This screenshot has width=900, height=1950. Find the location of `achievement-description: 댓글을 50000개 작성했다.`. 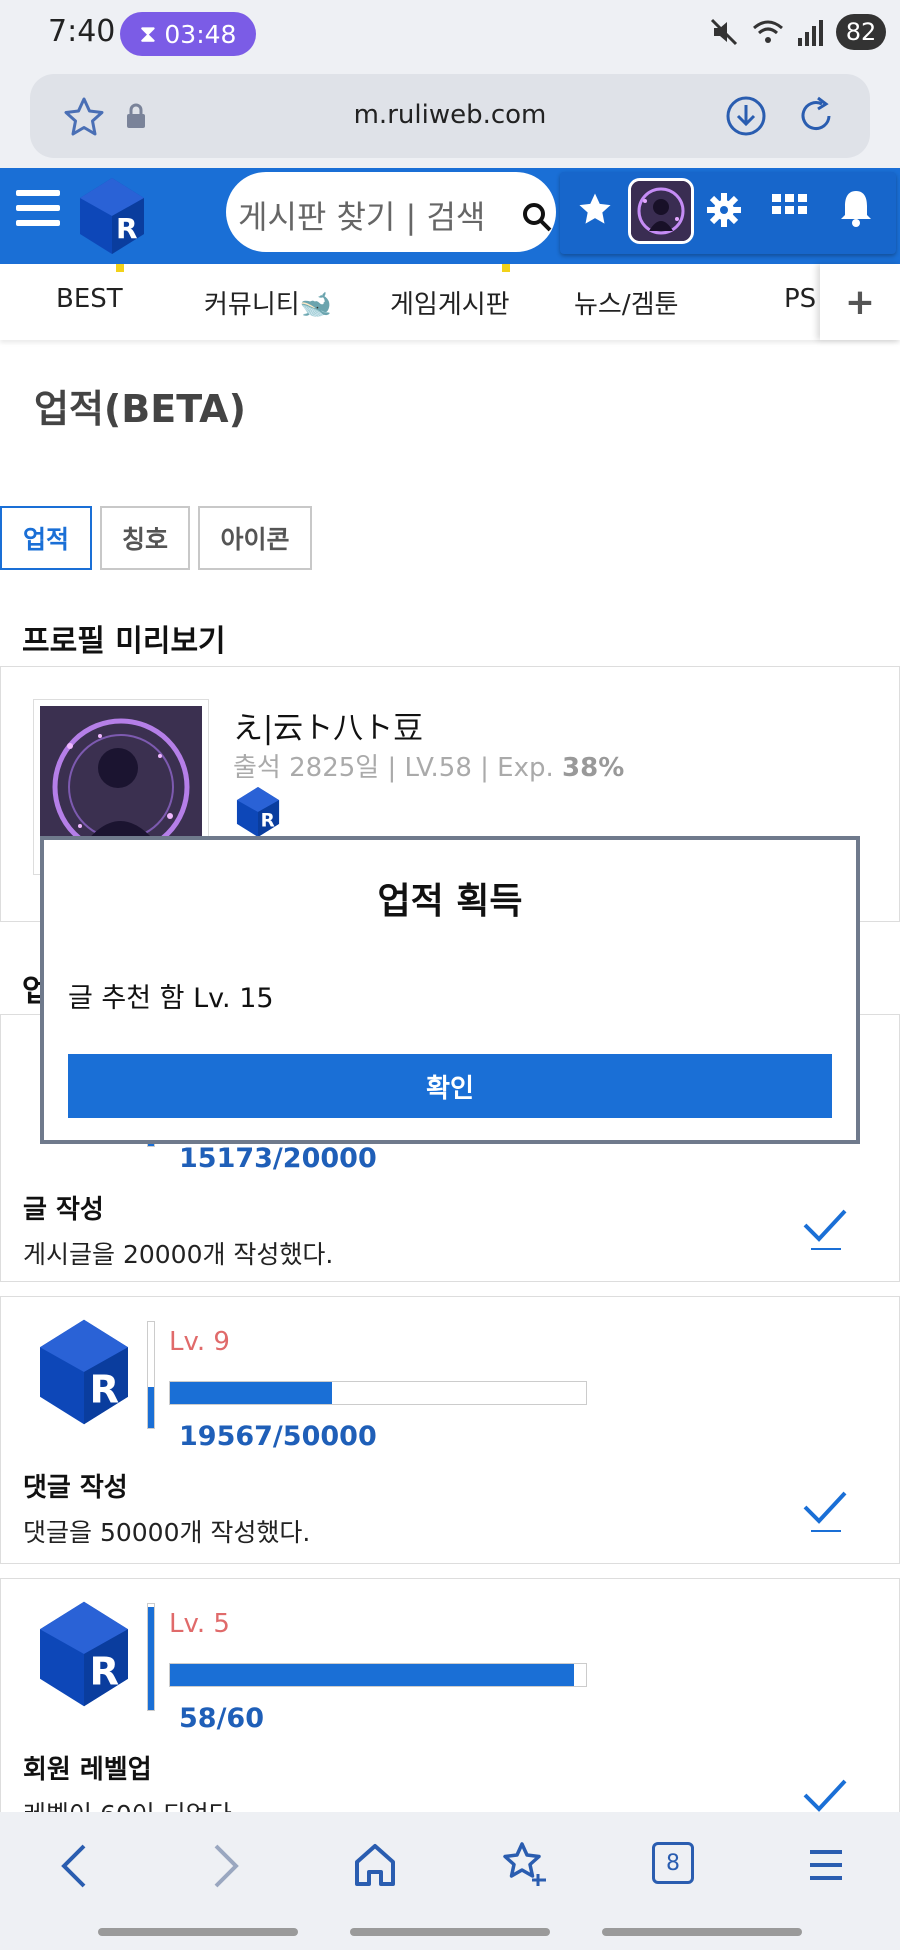

achievement-description: 댓글을 50000개 작성했다. is located at coordinates (167, 1532).